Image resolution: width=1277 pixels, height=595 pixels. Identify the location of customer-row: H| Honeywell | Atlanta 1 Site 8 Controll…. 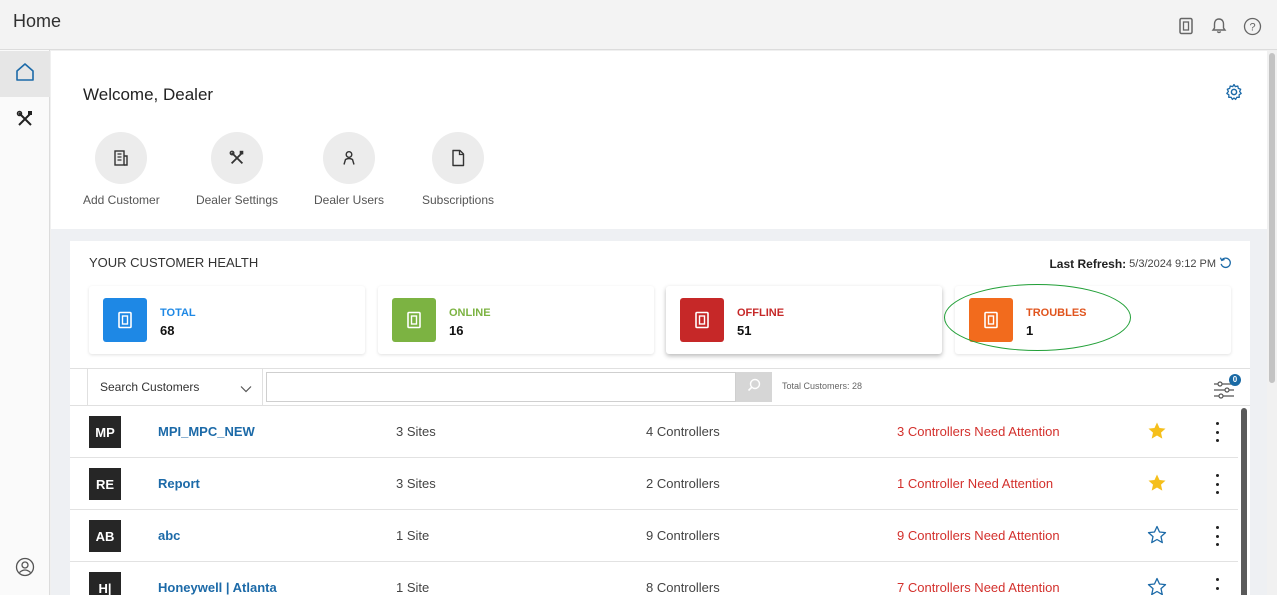
(654, 578).